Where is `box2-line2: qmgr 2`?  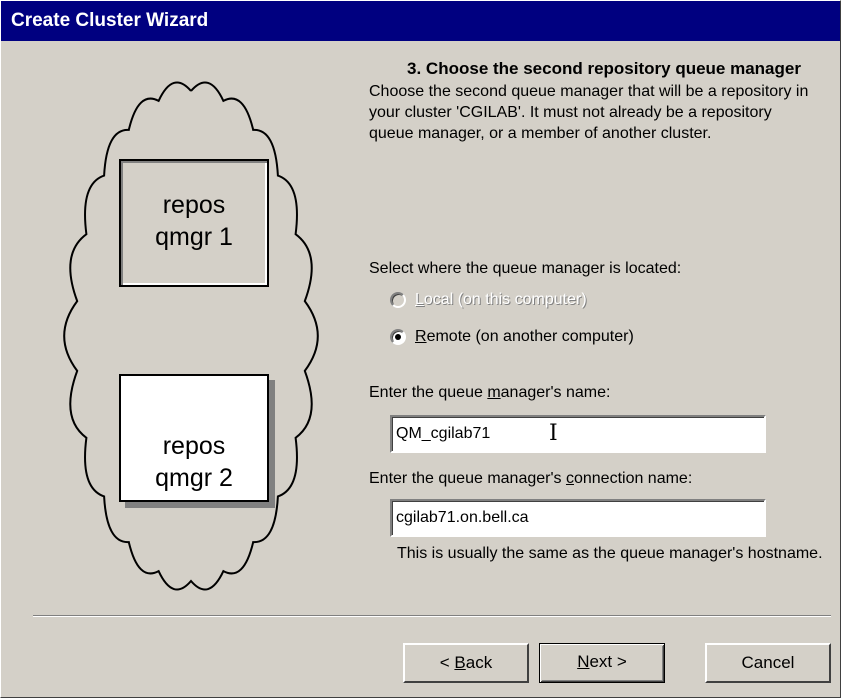 box2-line2: qmgr 2 is located at coordinates (194, 478).